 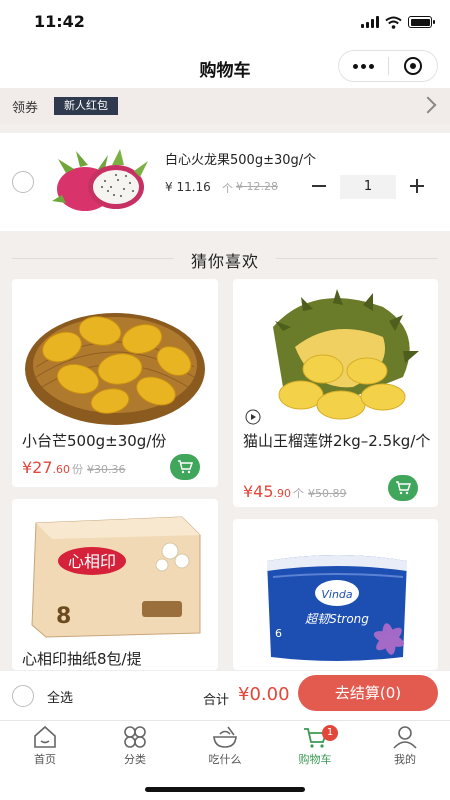 I want to click on product-title: 小台芒500g±30g/份, so click(x=94, y=441).